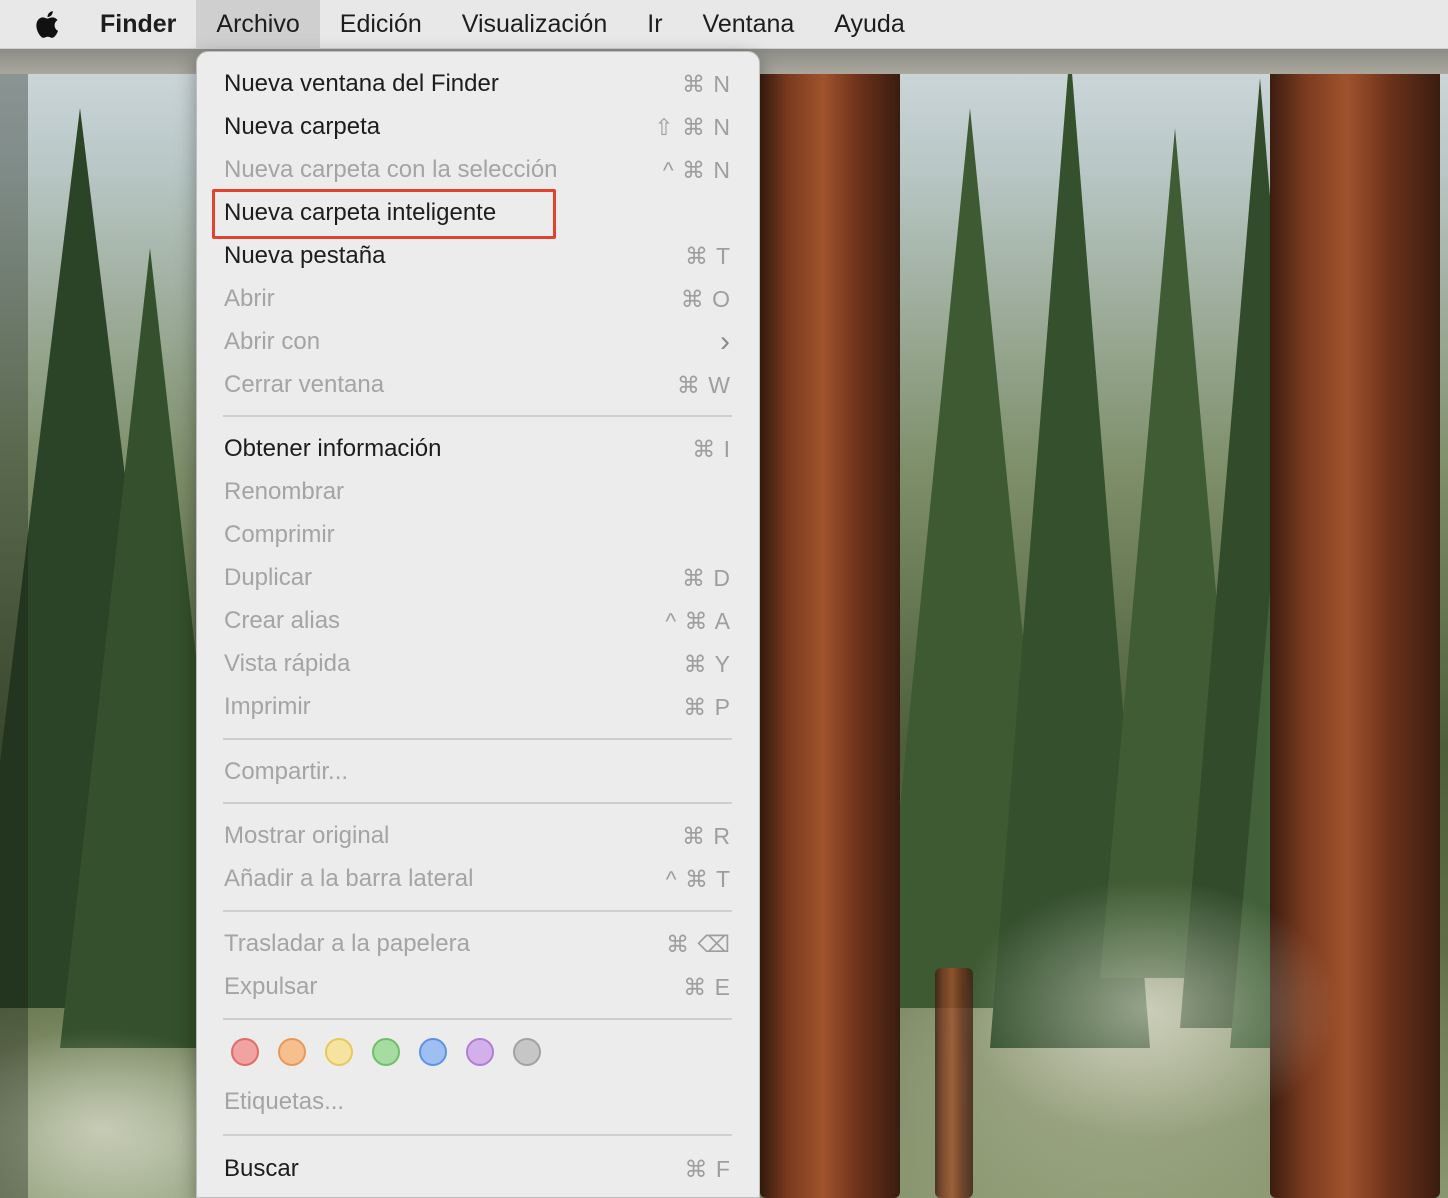 This screenshot has width=1448, height=1198. What do you see at coordinates (654, 24) in the screenshot?
I see `menu-ir: Ir` at bounding box center [654, 24].